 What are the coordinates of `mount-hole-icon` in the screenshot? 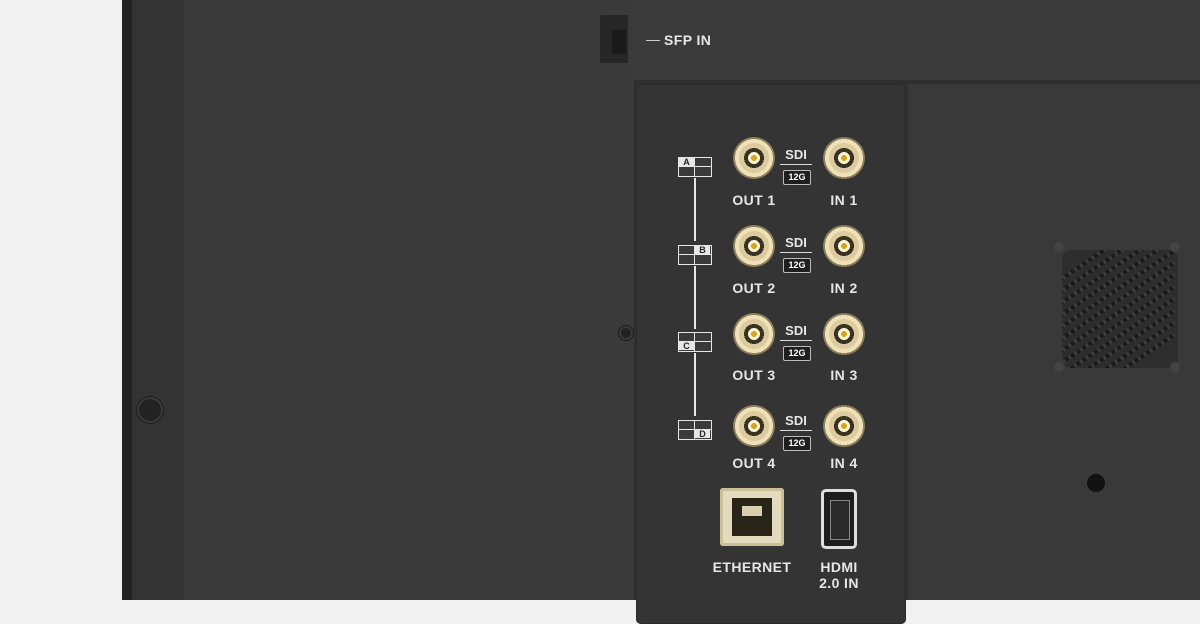 It's located at (1096, 483).